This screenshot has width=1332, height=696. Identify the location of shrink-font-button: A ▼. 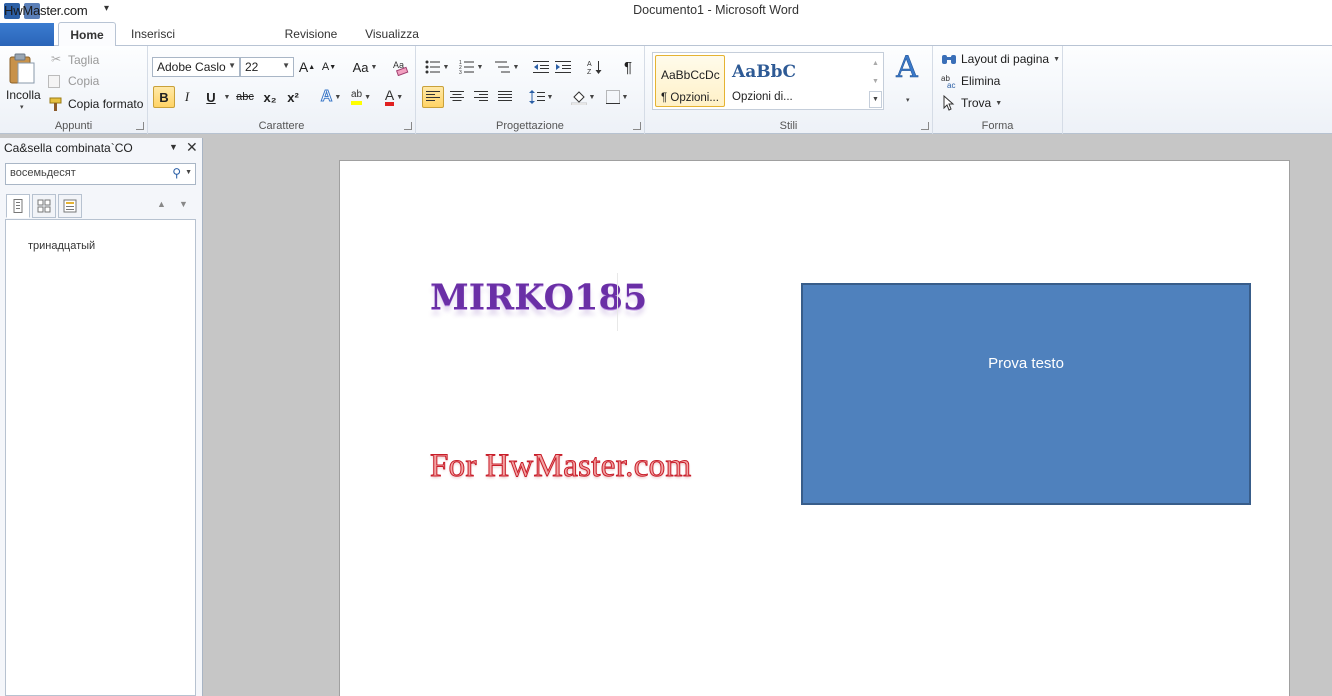
(329, 67).